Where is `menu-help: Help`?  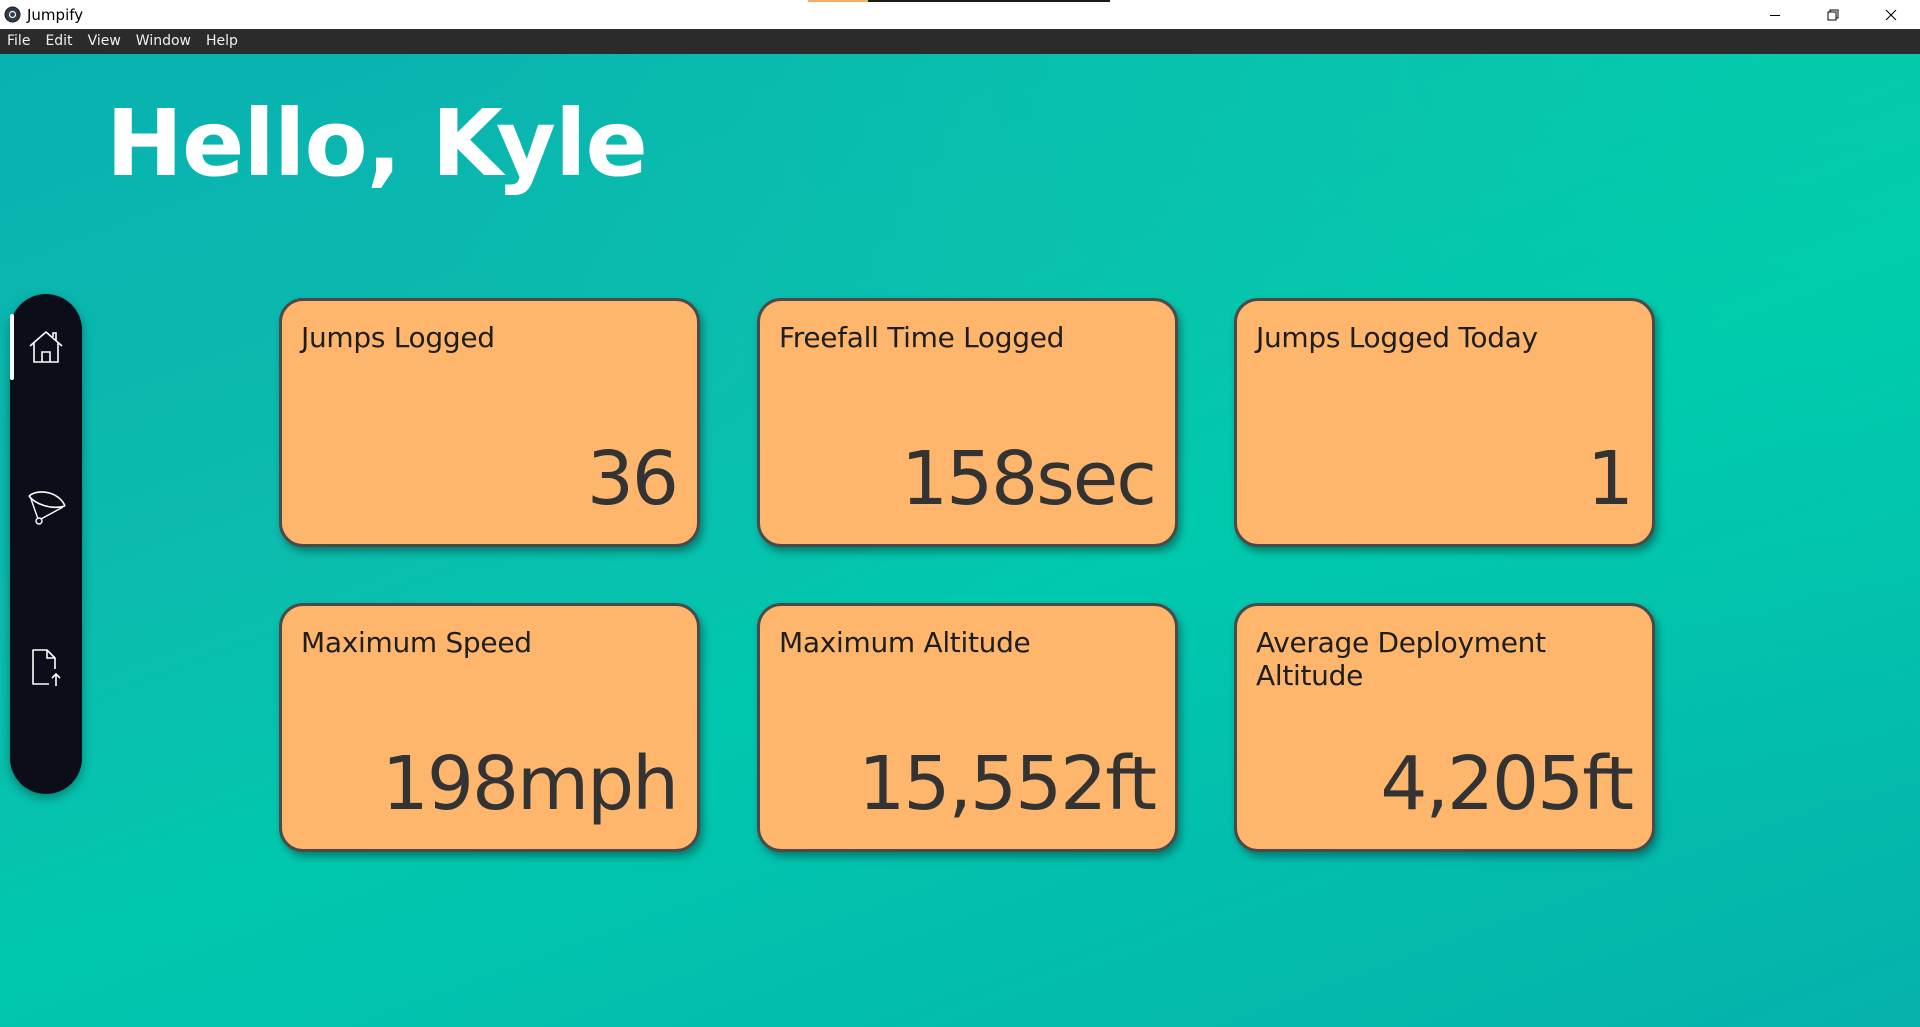
menu-help: Help is located at coordinates (222, 41).